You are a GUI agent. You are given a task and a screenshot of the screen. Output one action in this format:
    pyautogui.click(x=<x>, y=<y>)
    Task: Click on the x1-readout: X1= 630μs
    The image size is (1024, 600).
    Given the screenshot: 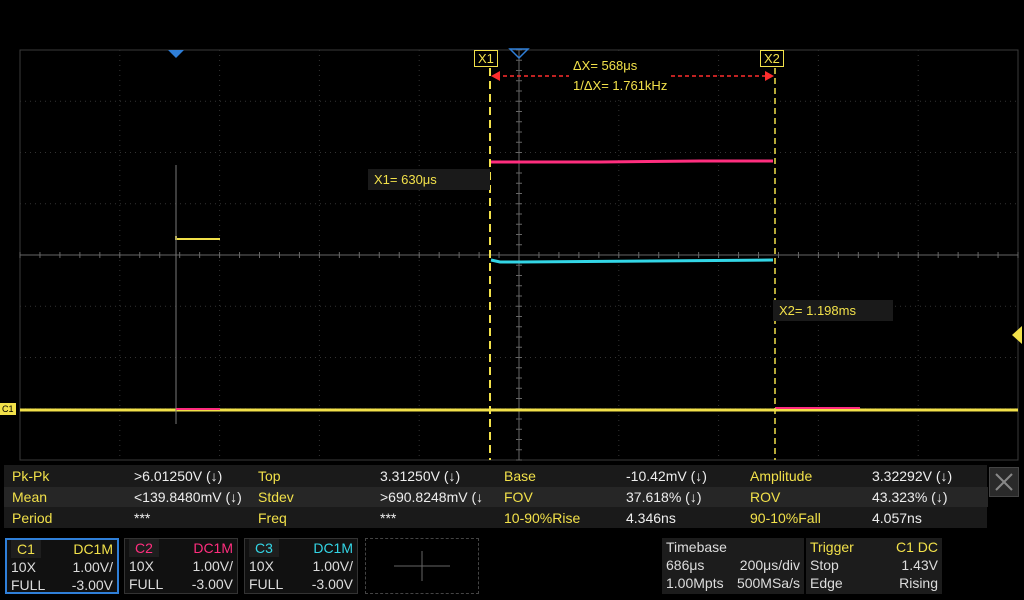 What is the action you would take?
    pyautogui.click(x=429, y=179)
    